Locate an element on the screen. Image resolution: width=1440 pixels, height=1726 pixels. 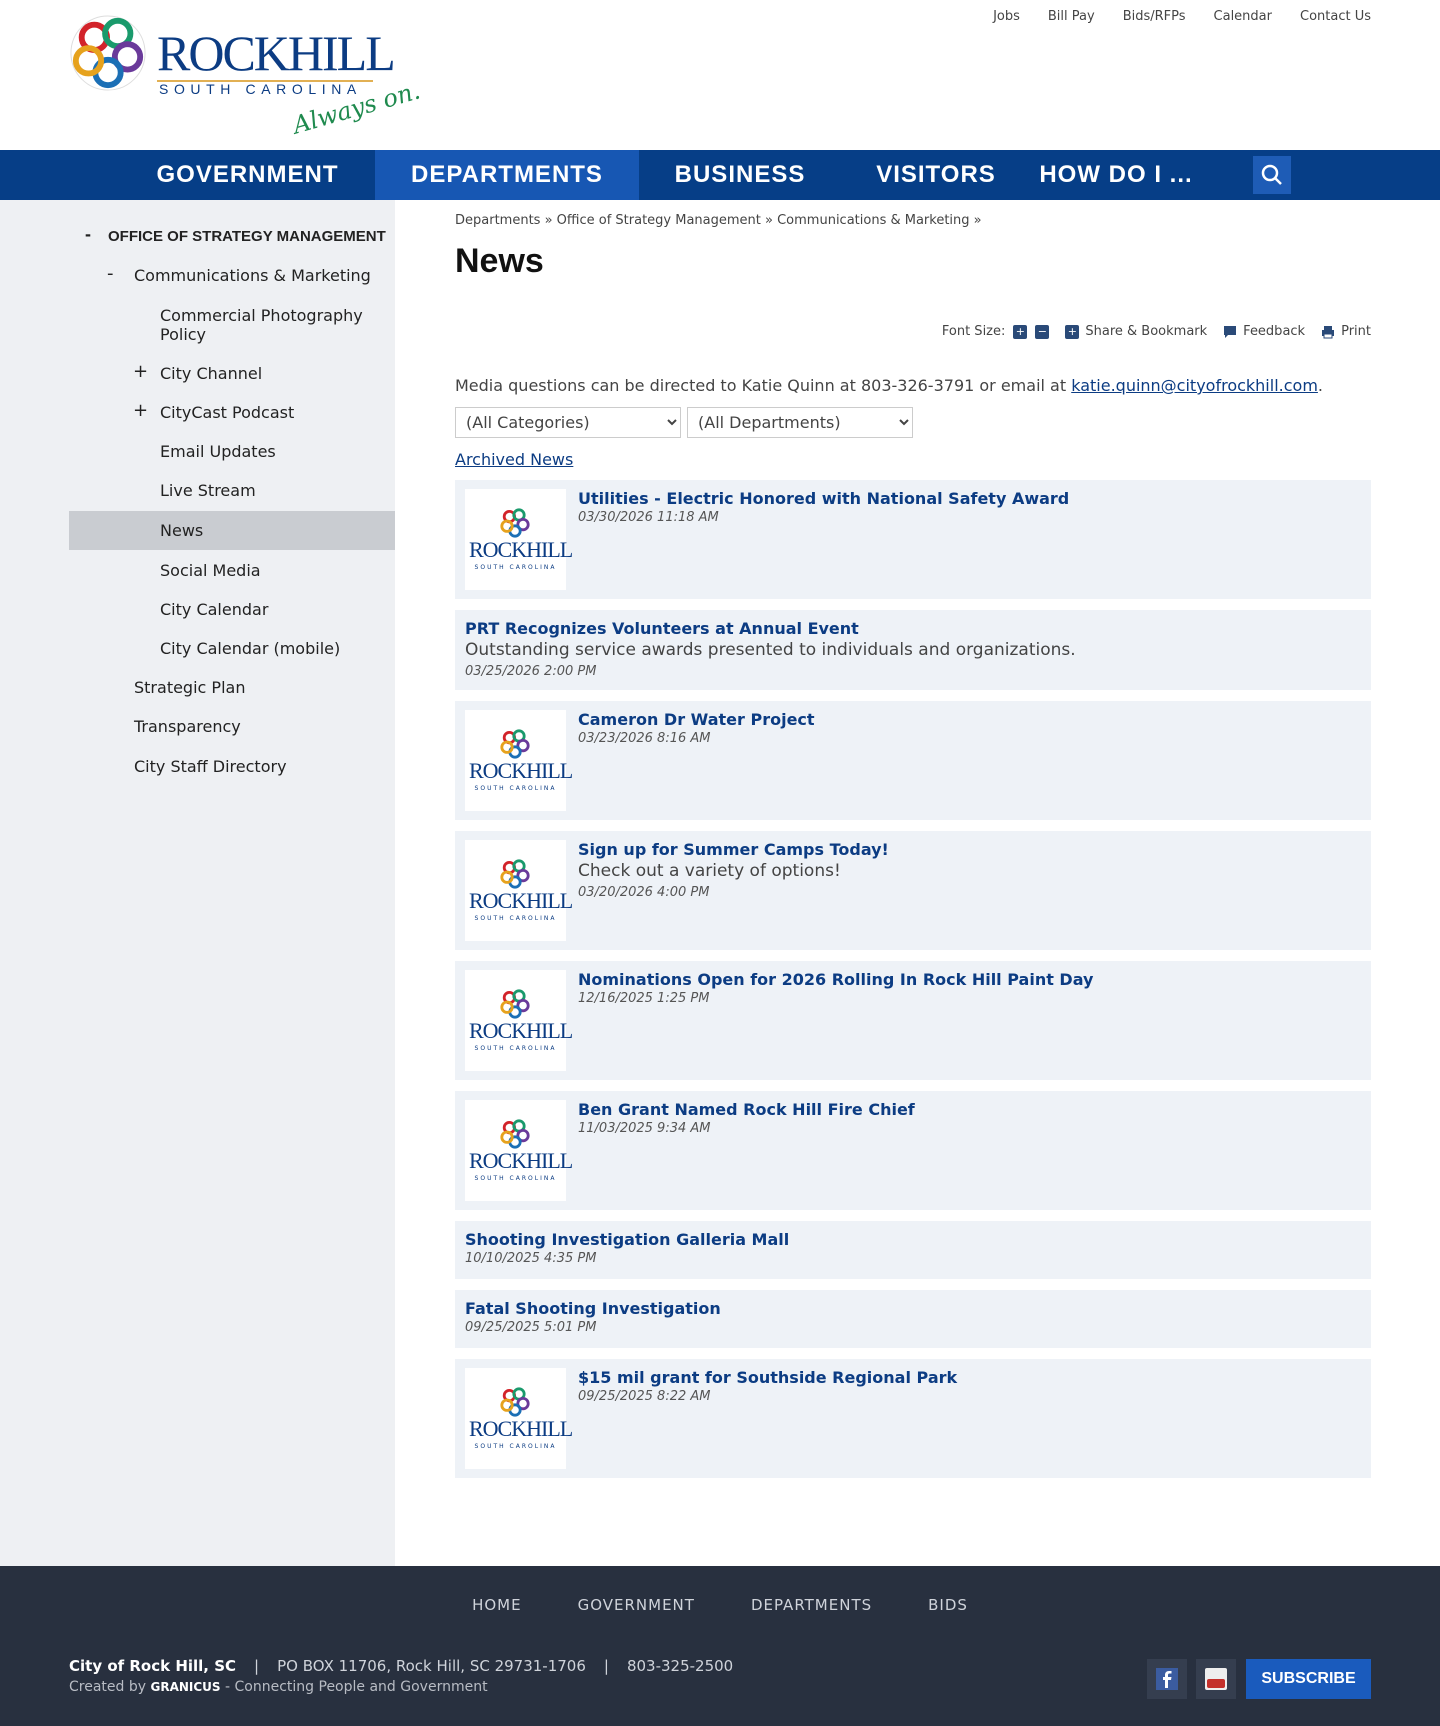
sidebar-item-city-calendar: City Calendar is located at coordinates (232, 609).